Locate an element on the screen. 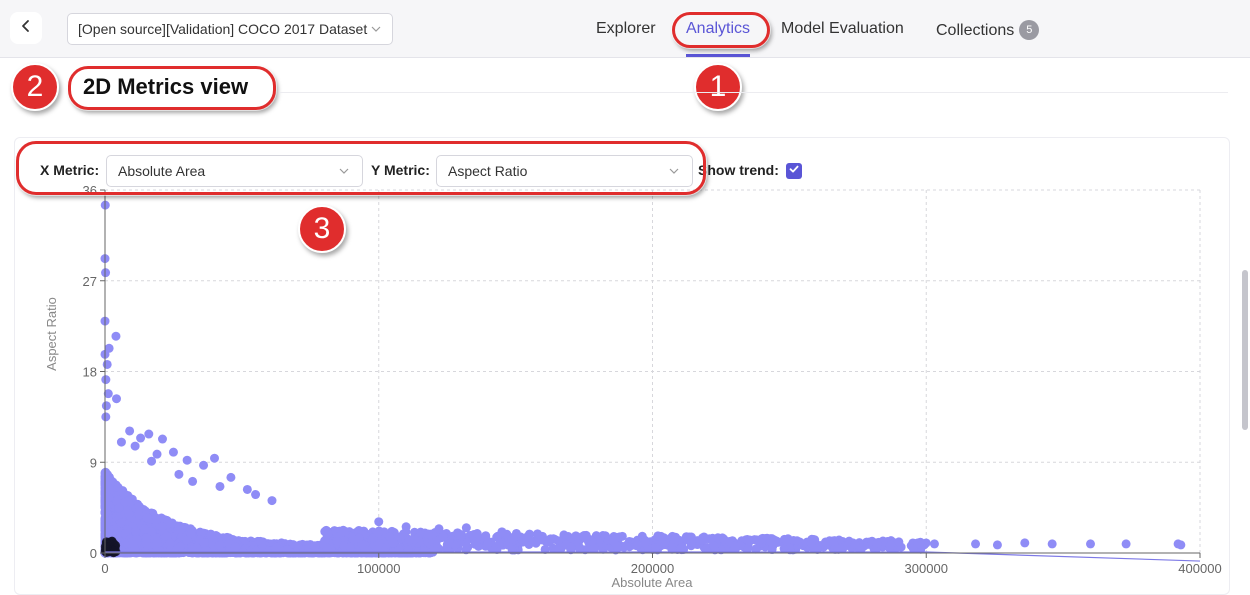  x-tick-label: 200000 is located at coordinates (652, 568).